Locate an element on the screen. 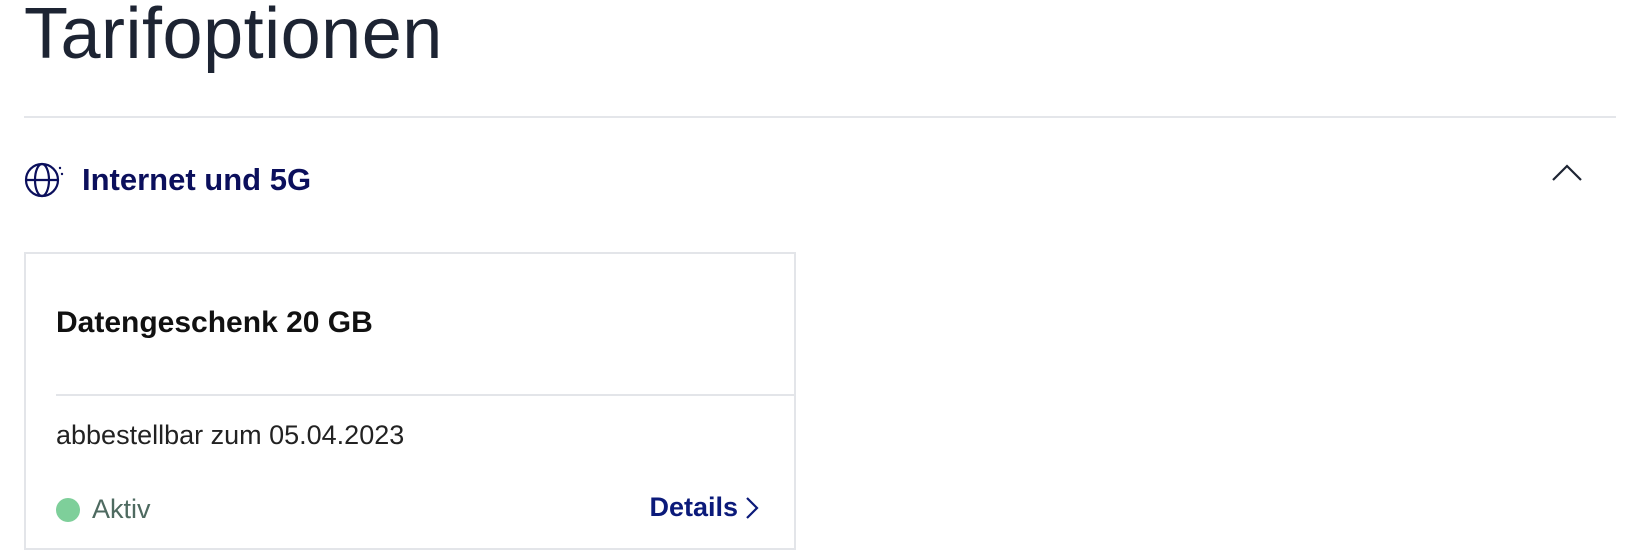 The width and height of the screenshot is (1625, 557). page-title: Tarifoptionen is located at coordinates (233, 37).